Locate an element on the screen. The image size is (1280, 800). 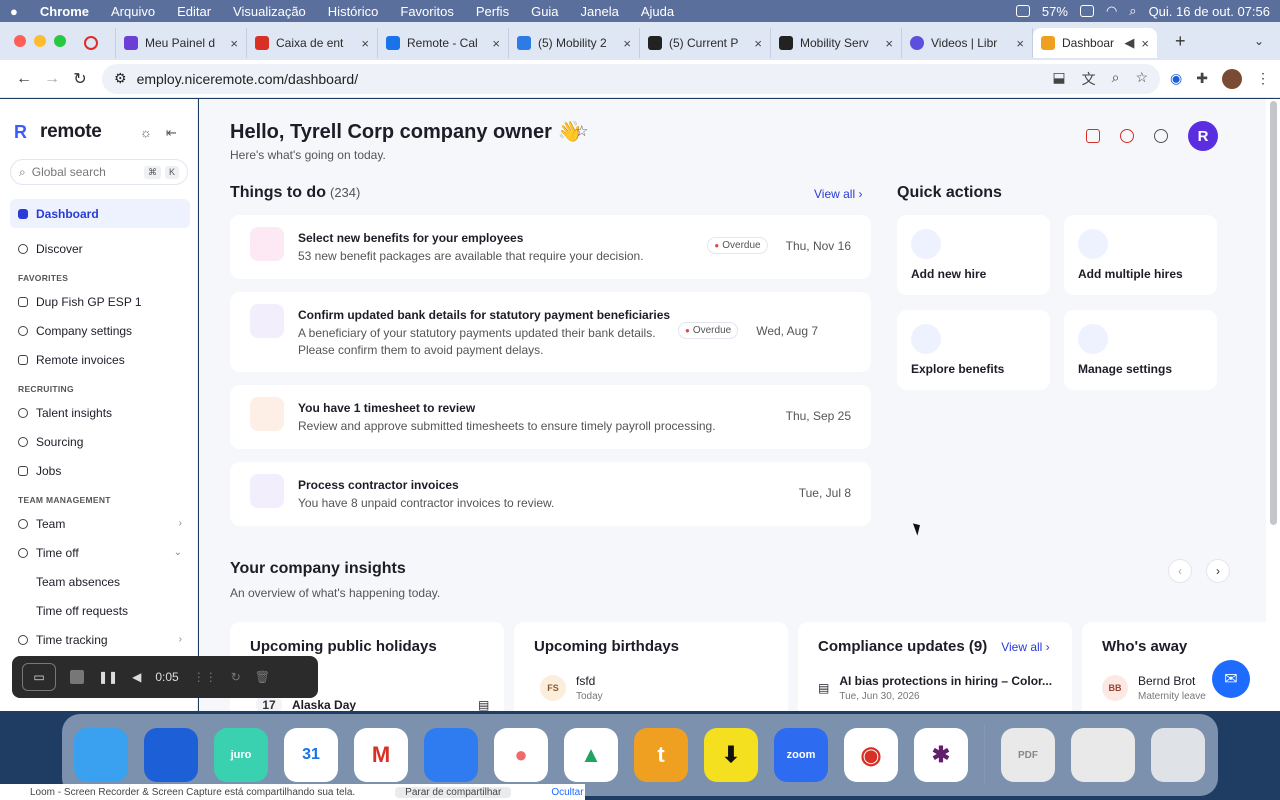
camera-icon: ▭ is located at coordinates (39, 677).